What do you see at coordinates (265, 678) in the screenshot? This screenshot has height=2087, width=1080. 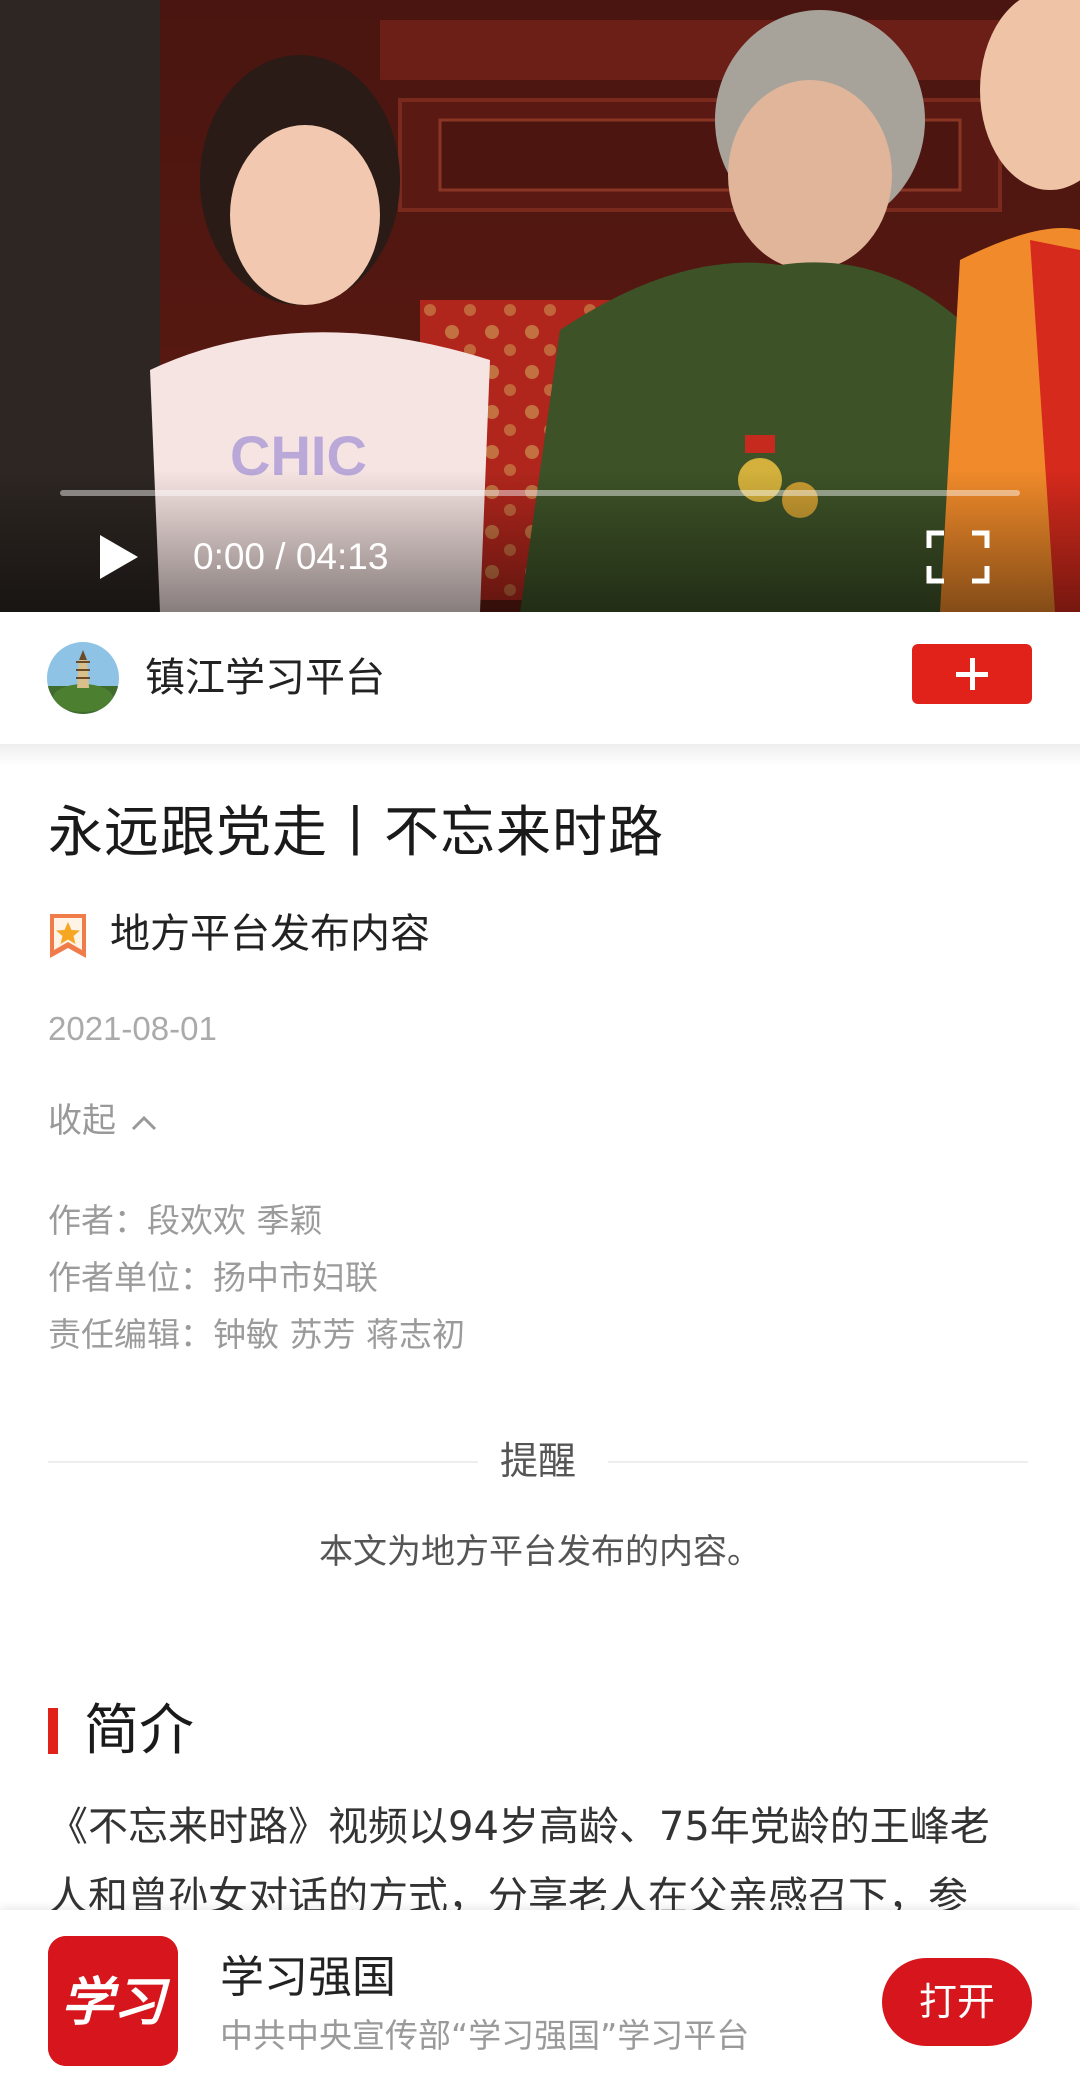 I see `account-name: 镇江学习平台` at bounding box center [265, 678].